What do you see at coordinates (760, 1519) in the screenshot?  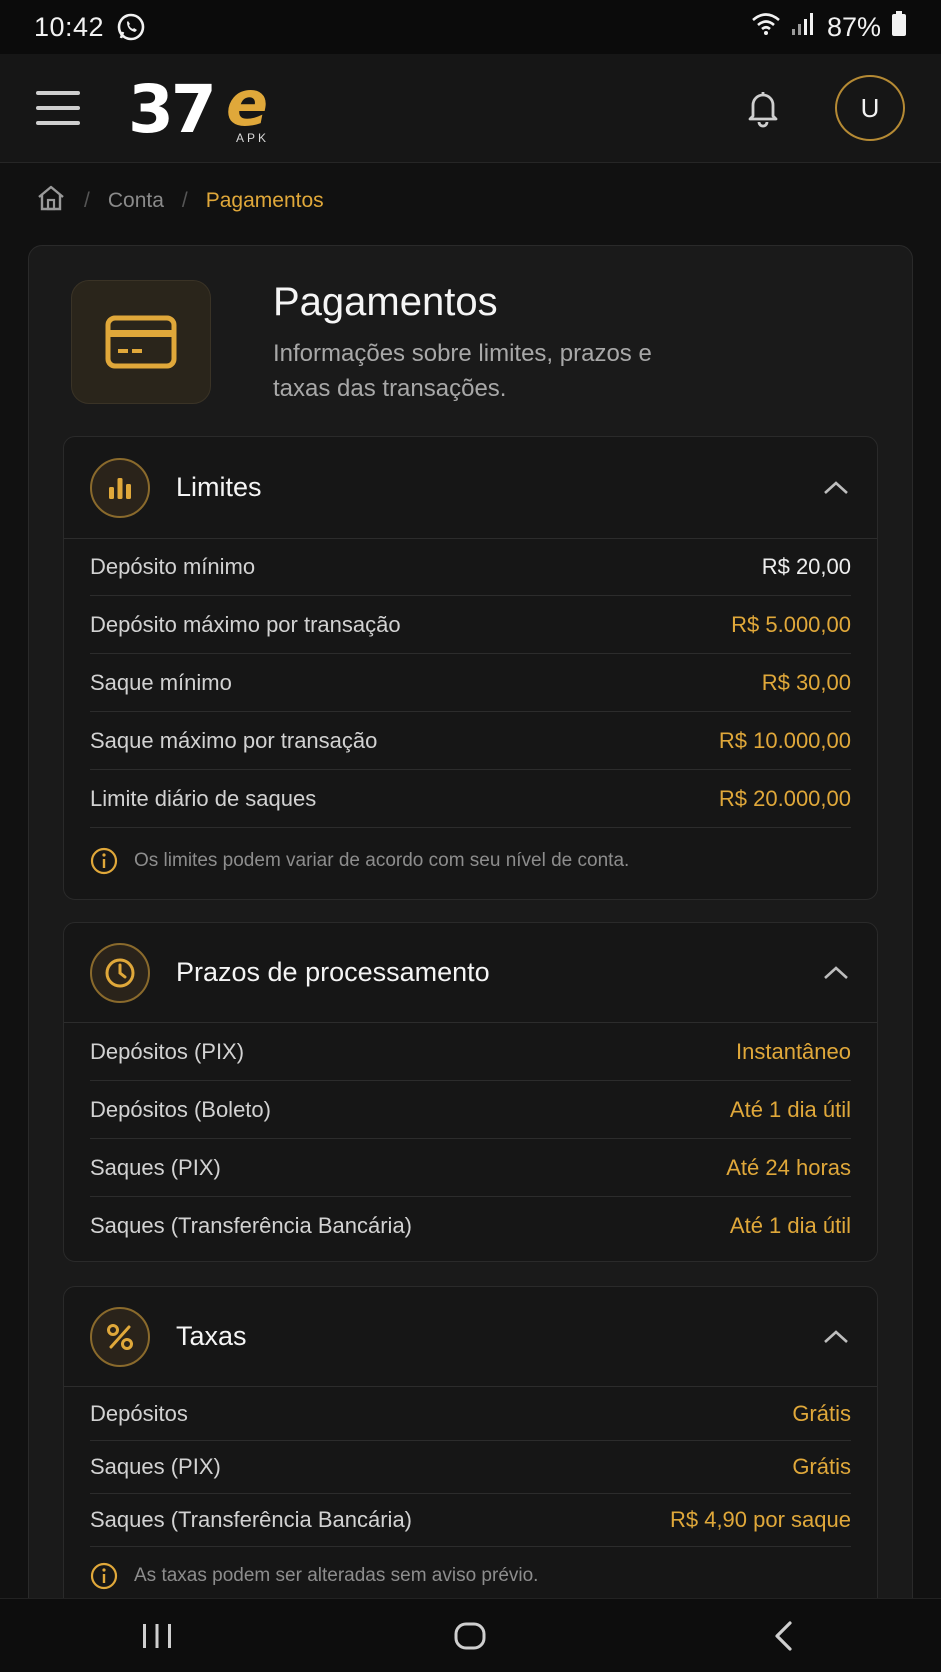 I see `row-value: R$ 4,90 por saque` at bounding box center [760, 1519].